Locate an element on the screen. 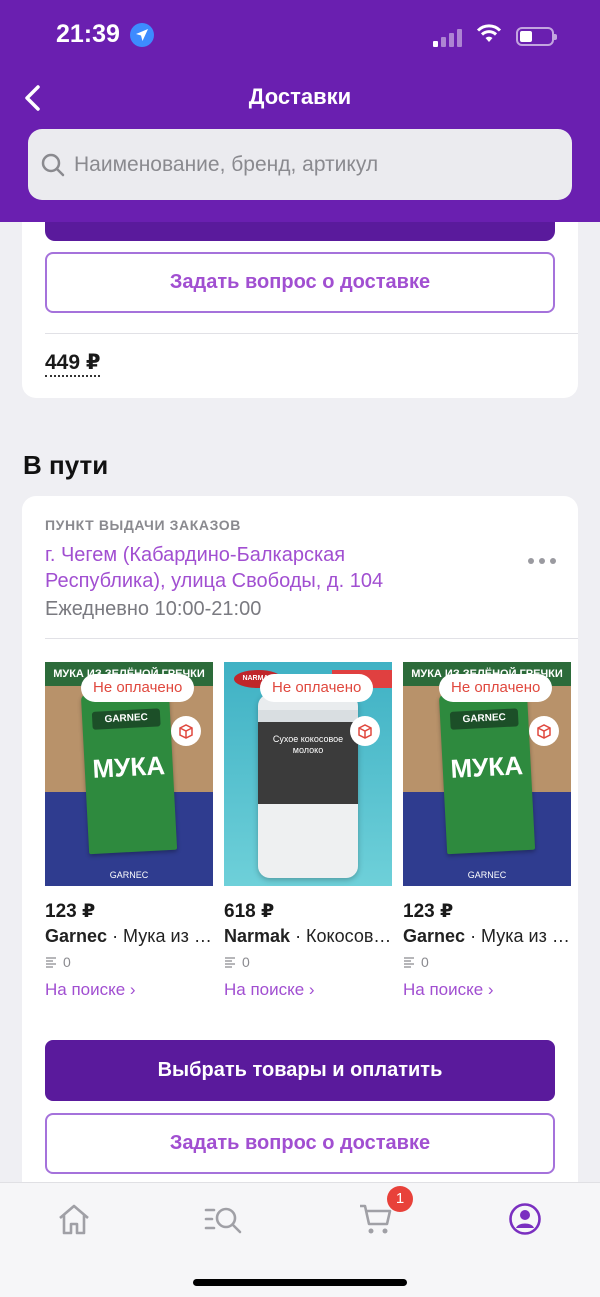  catalog-search-icon is located at coordinates (223, 1220).